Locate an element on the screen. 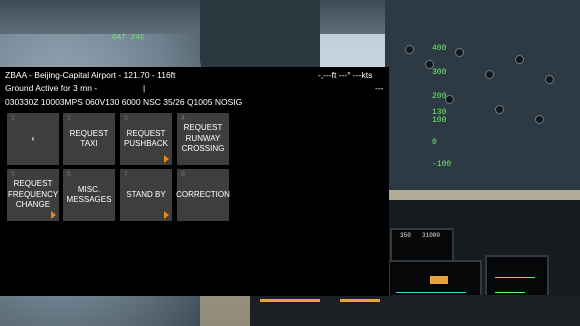 Image resolution: width=580 pixels, height=326 pixels. back-arrow-icon: ‹ is located at coordinates (33, 138).